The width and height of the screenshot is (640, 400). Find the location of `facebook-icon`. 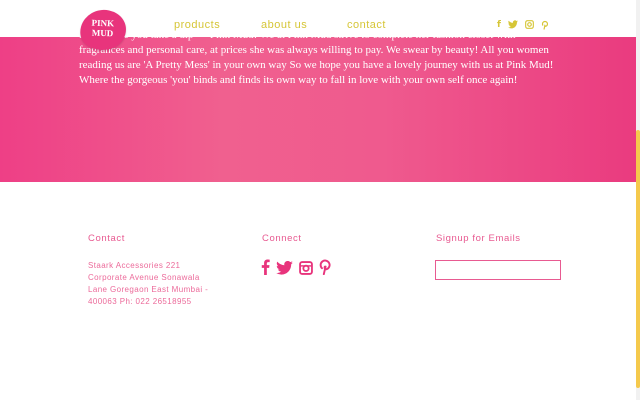

facebook-icon is located at coordinates (265, 269).